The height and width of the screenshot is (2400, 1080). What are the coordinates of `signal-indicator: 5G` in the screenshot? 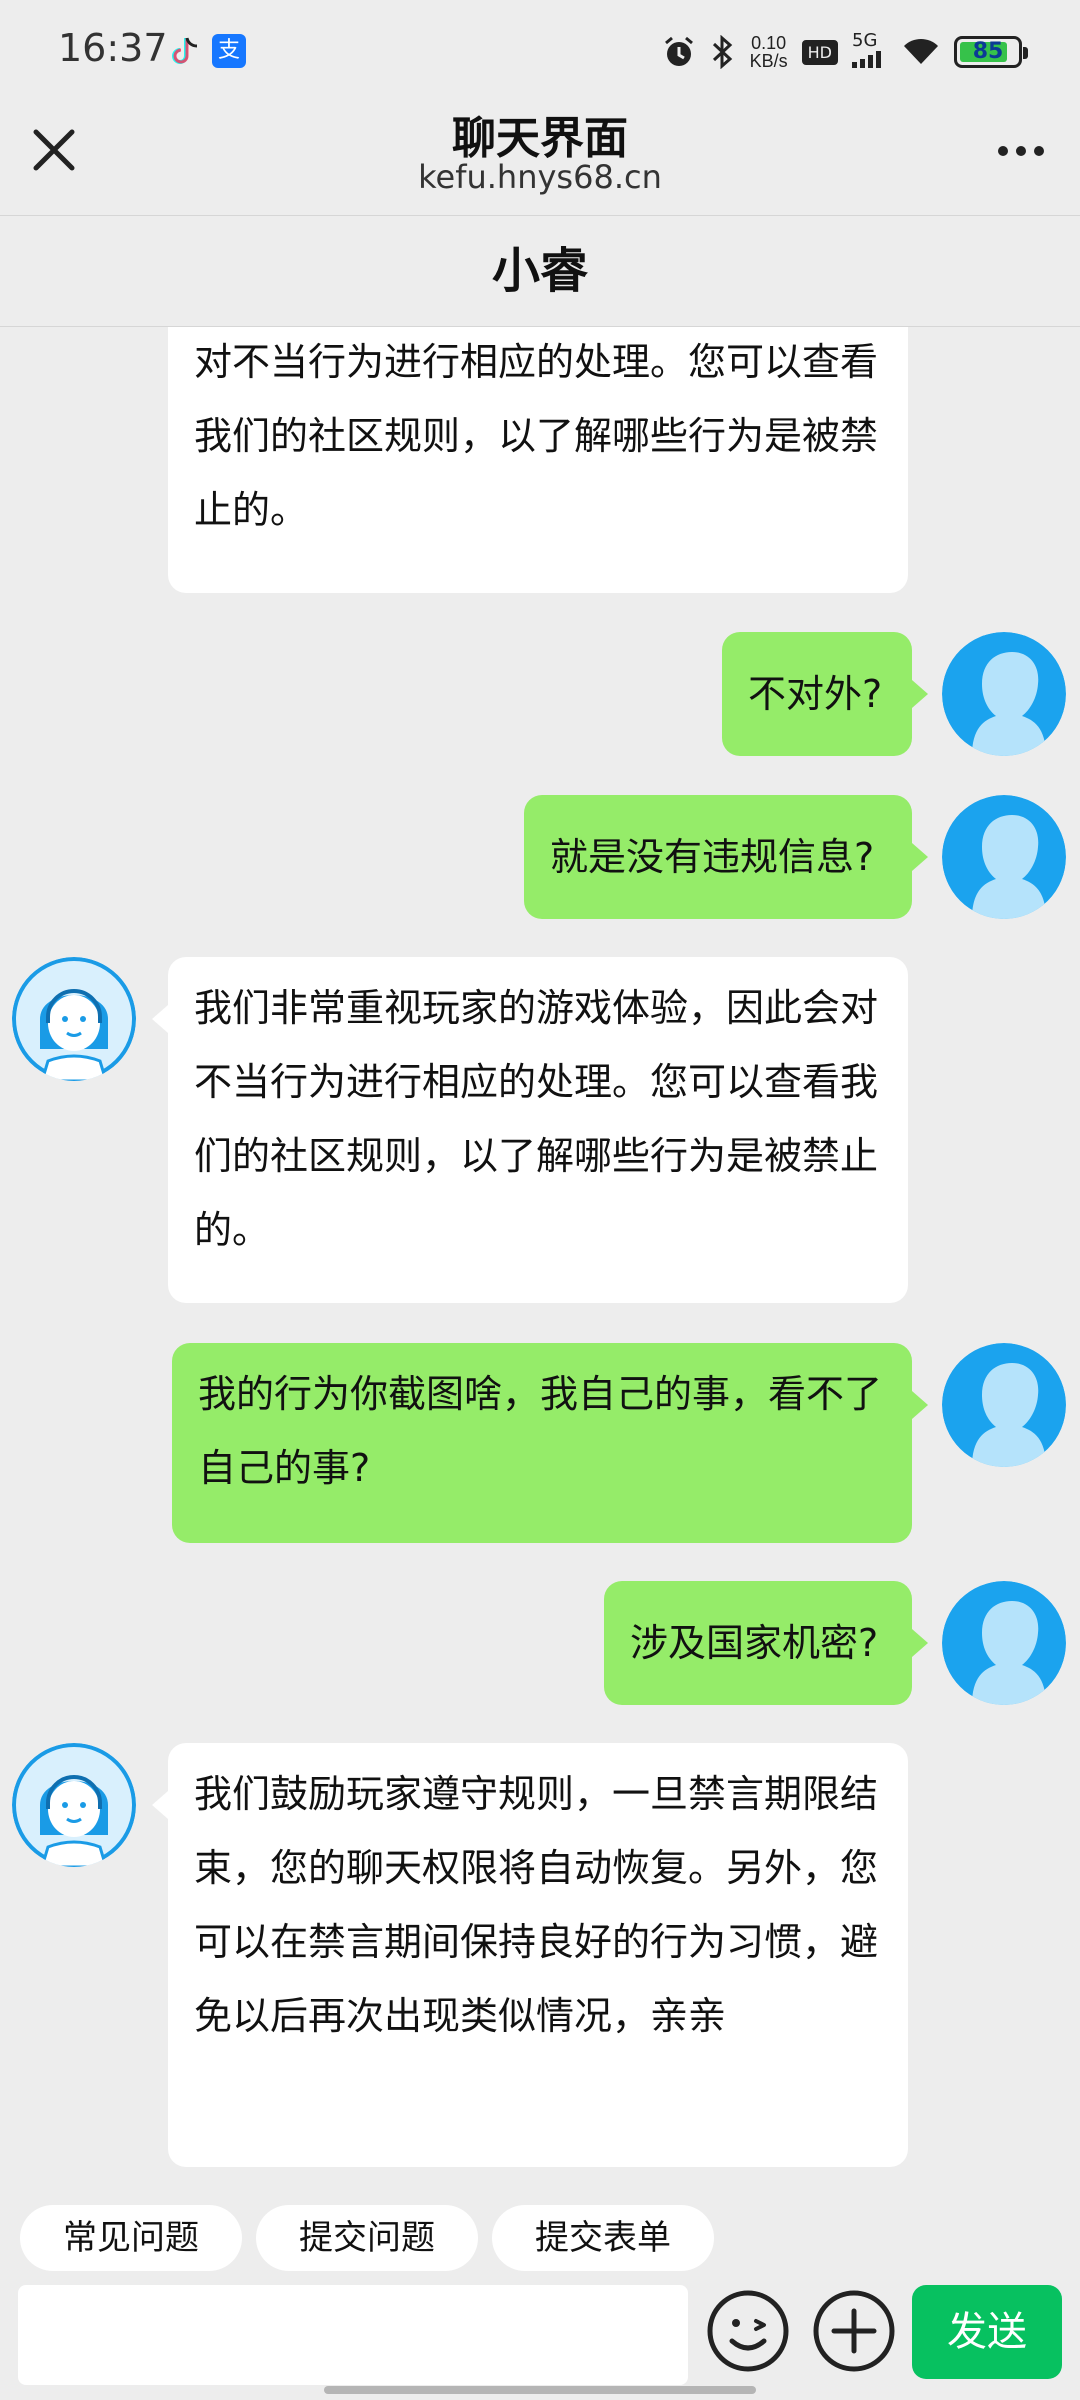 It's located at (870, 52).